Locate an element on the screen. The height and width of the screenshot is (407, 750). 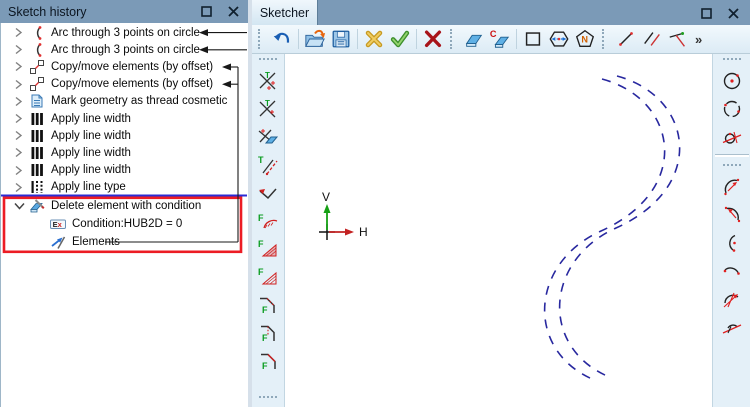
tree-item-copy-move-2: Copy/move elements (by offset) is located at coordinates (123, 84).